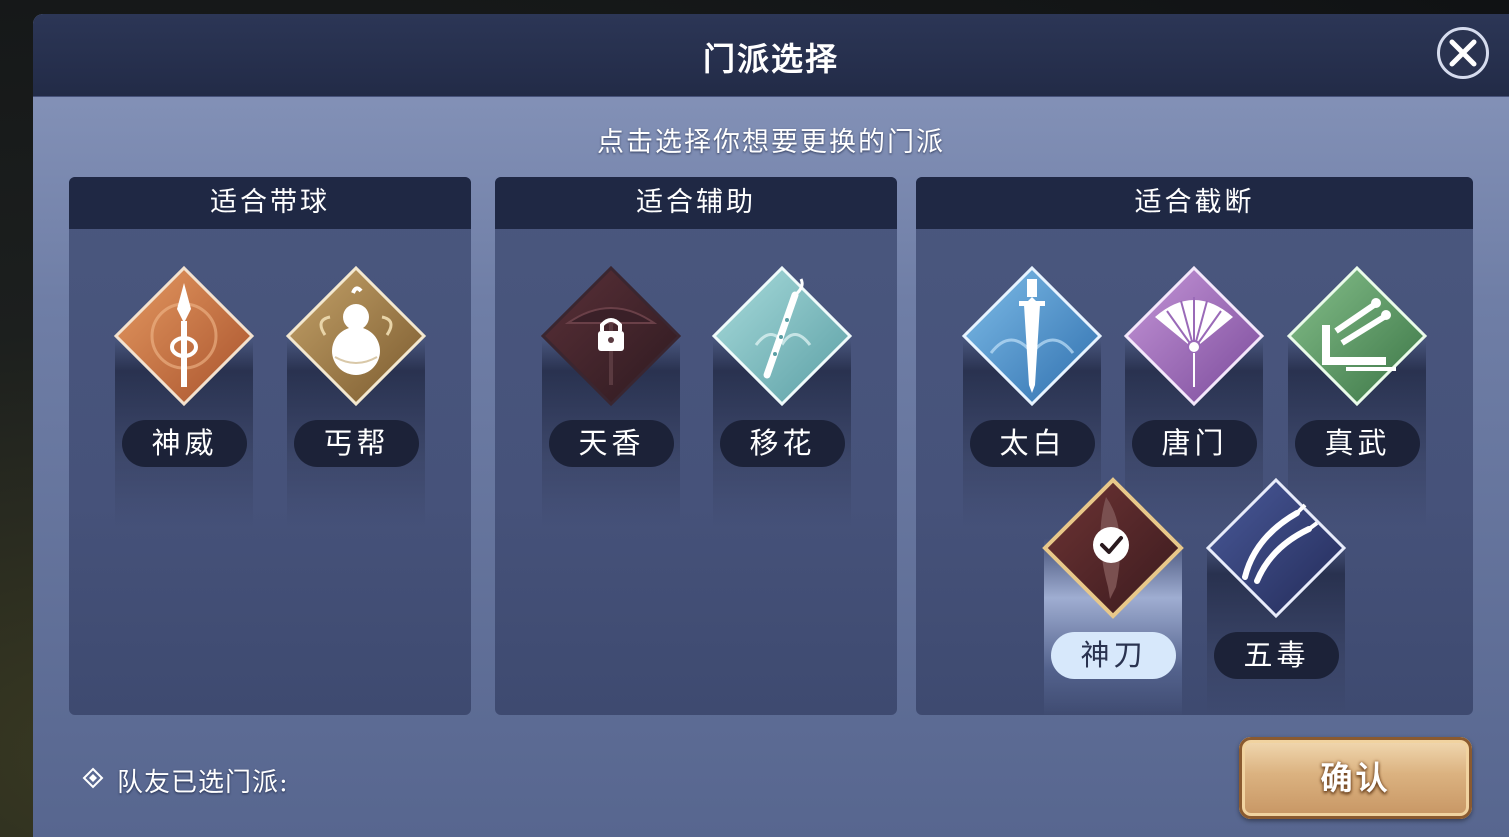  I want to click on close-icon, so click(1463, 53).